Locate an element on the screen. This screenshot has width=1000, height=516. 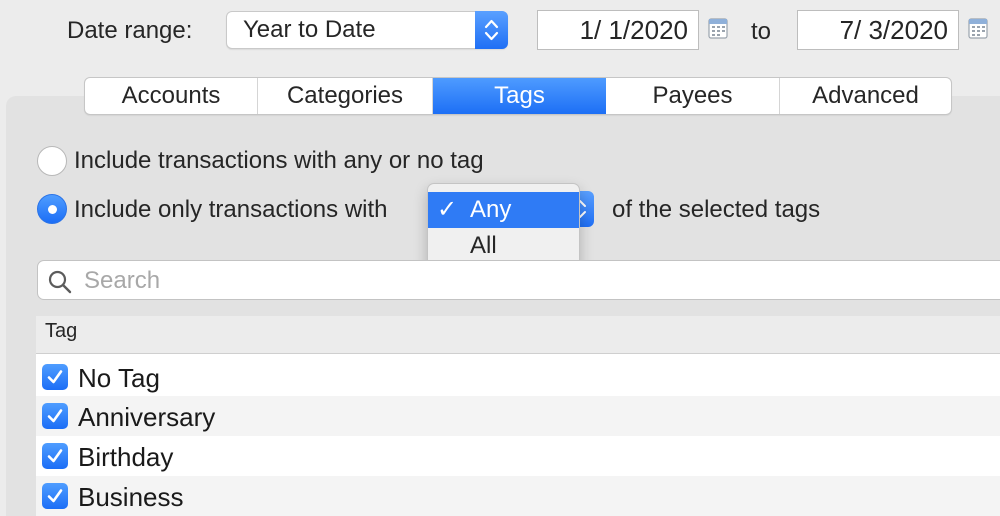
filter-tabs: Accounts Categories Tags Payees Advanced is located at coordinates (518, 96).